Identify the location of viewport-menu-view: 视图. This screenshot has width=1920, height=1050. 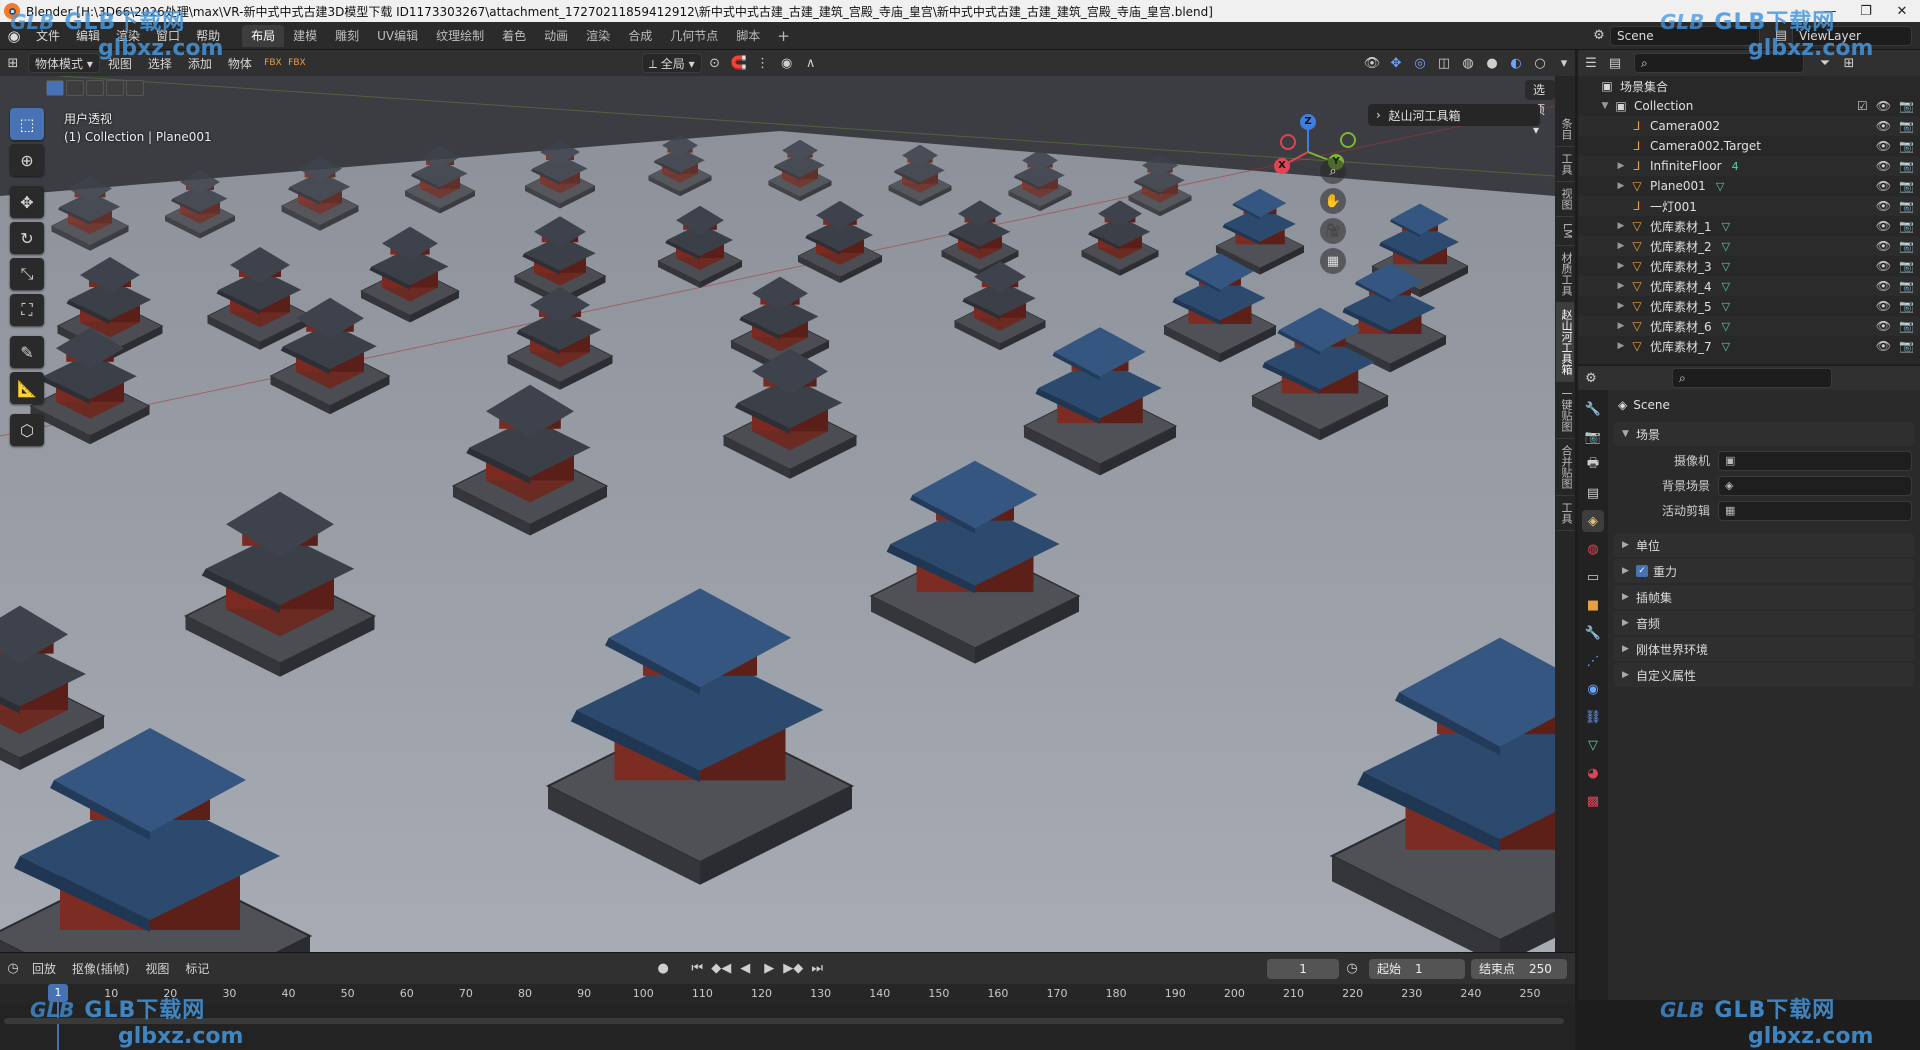
(120, 63).